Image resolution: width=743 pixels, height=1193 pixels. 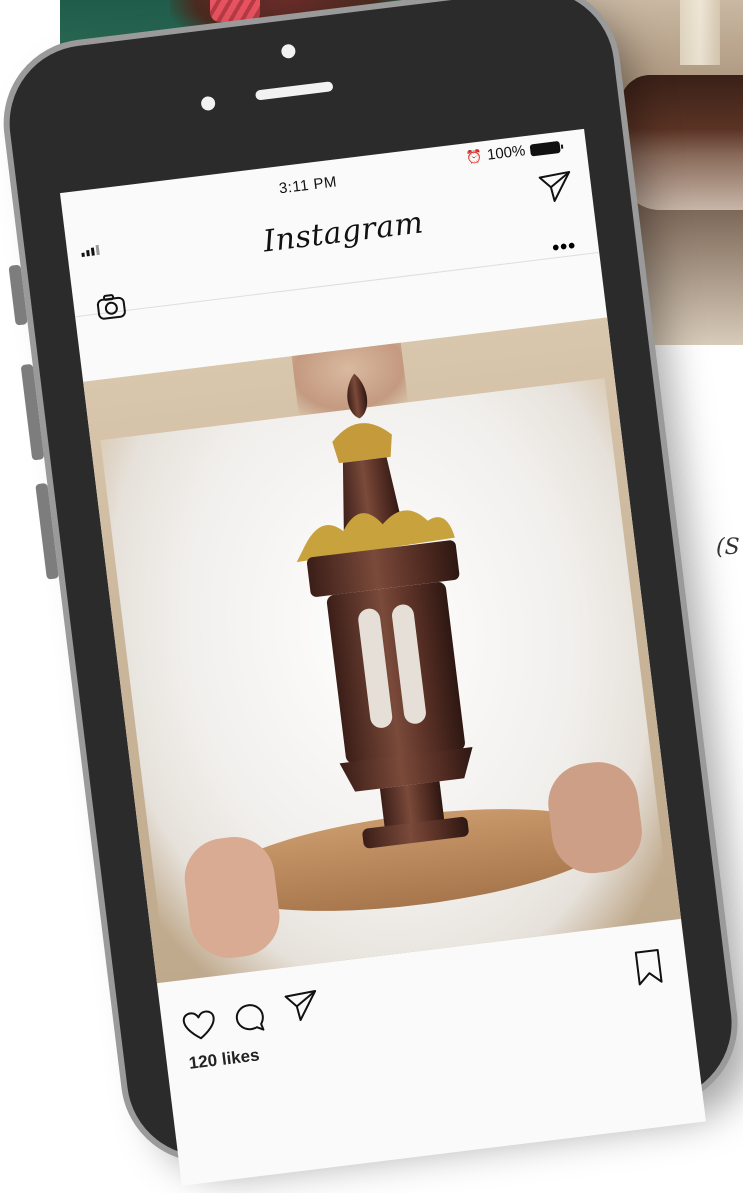 What do you see at coordinates (112, 309) in the screenshot?
I see `camera-icon` at bounding box center [112, 309].